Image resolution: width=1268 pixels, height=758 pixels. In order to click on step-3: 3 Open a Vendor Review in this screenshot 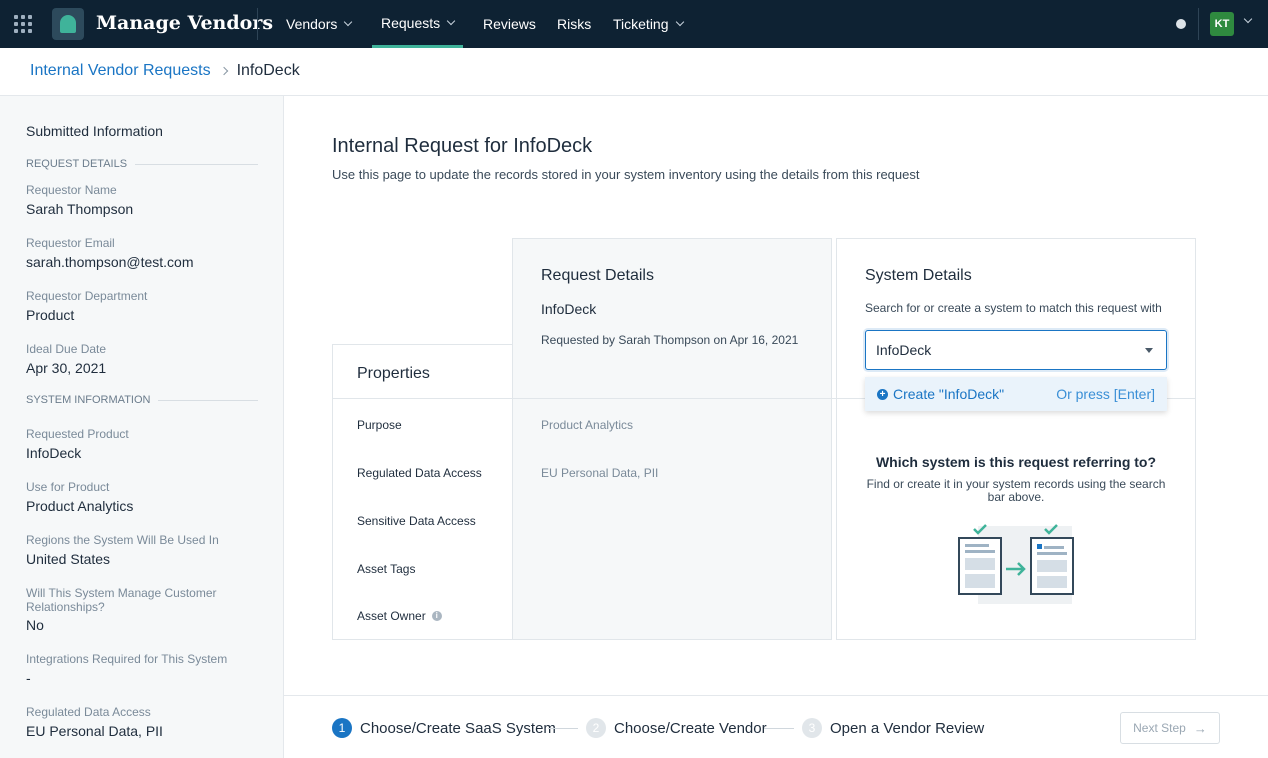, I will do `click(893, 728)`.